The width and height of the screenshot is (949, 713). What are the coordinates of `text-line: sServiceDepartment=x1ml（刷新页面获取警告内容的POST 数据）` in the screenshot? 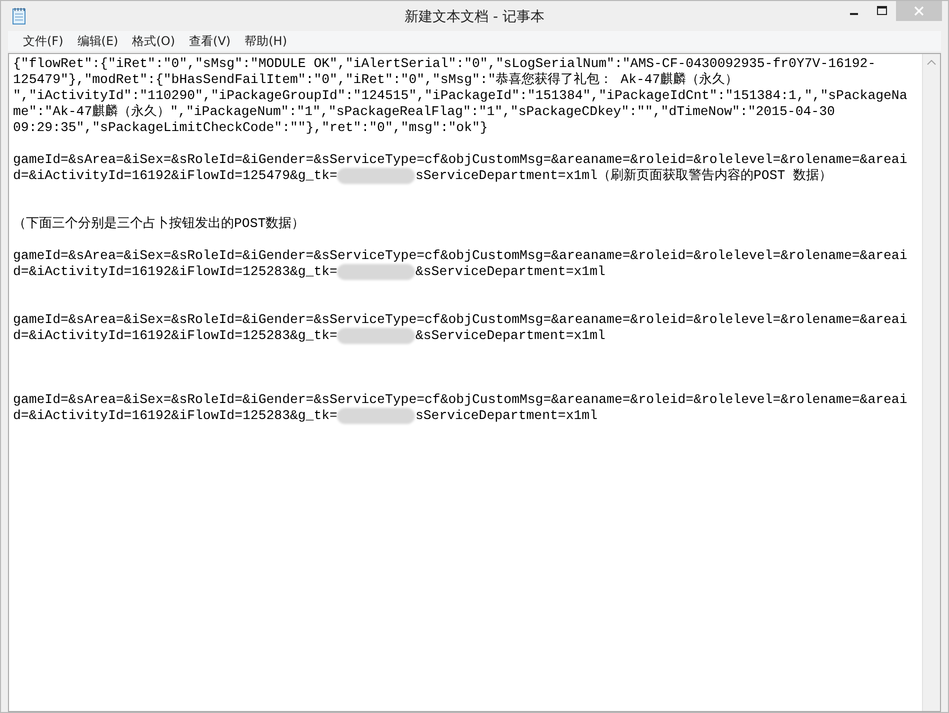 It's located at (623, 176).